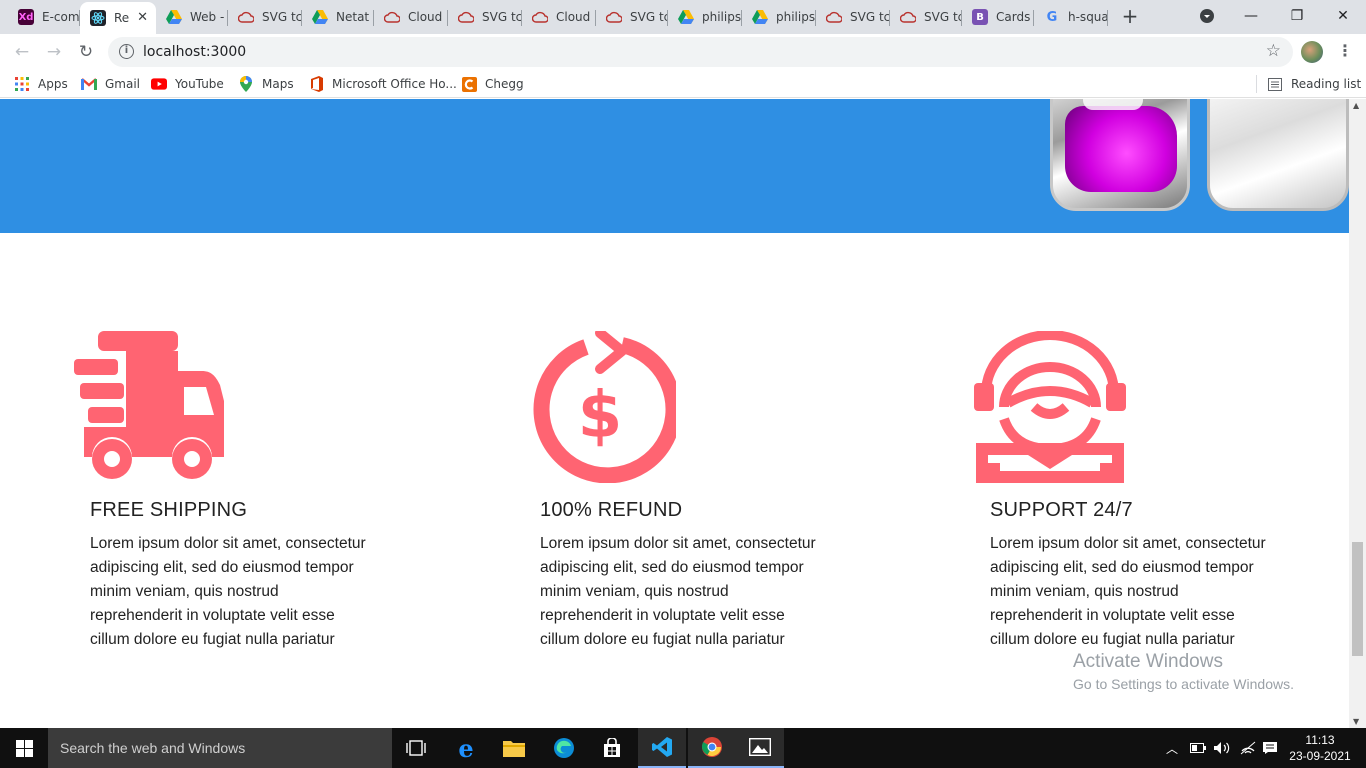 The width and height of the screenshot is (1366, 768). Describe the element at coordinates (1343, 16) in the screenshot. I see `close-window-button: ✕` at that location.